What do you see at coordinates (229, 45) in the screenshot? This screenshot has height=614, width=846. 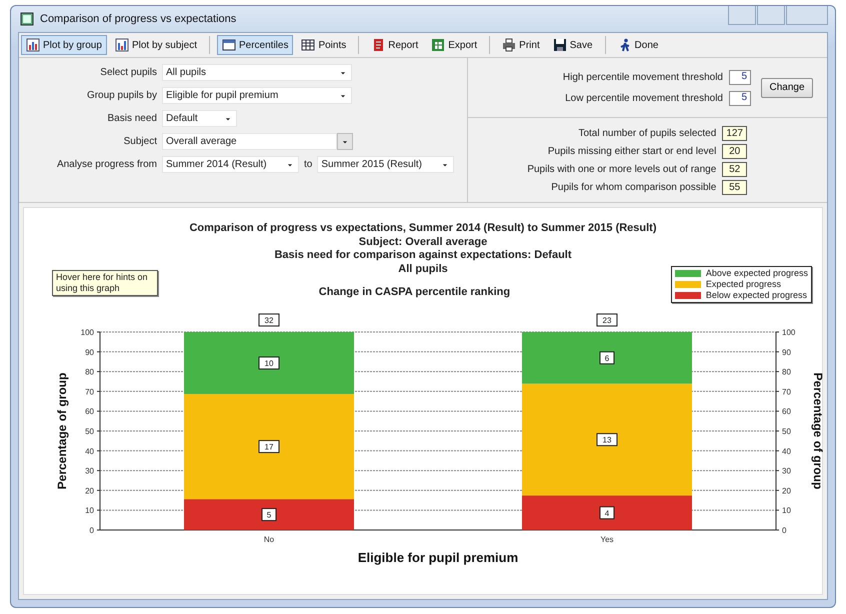 I see `window-icon` at bounding box center [229, 45].